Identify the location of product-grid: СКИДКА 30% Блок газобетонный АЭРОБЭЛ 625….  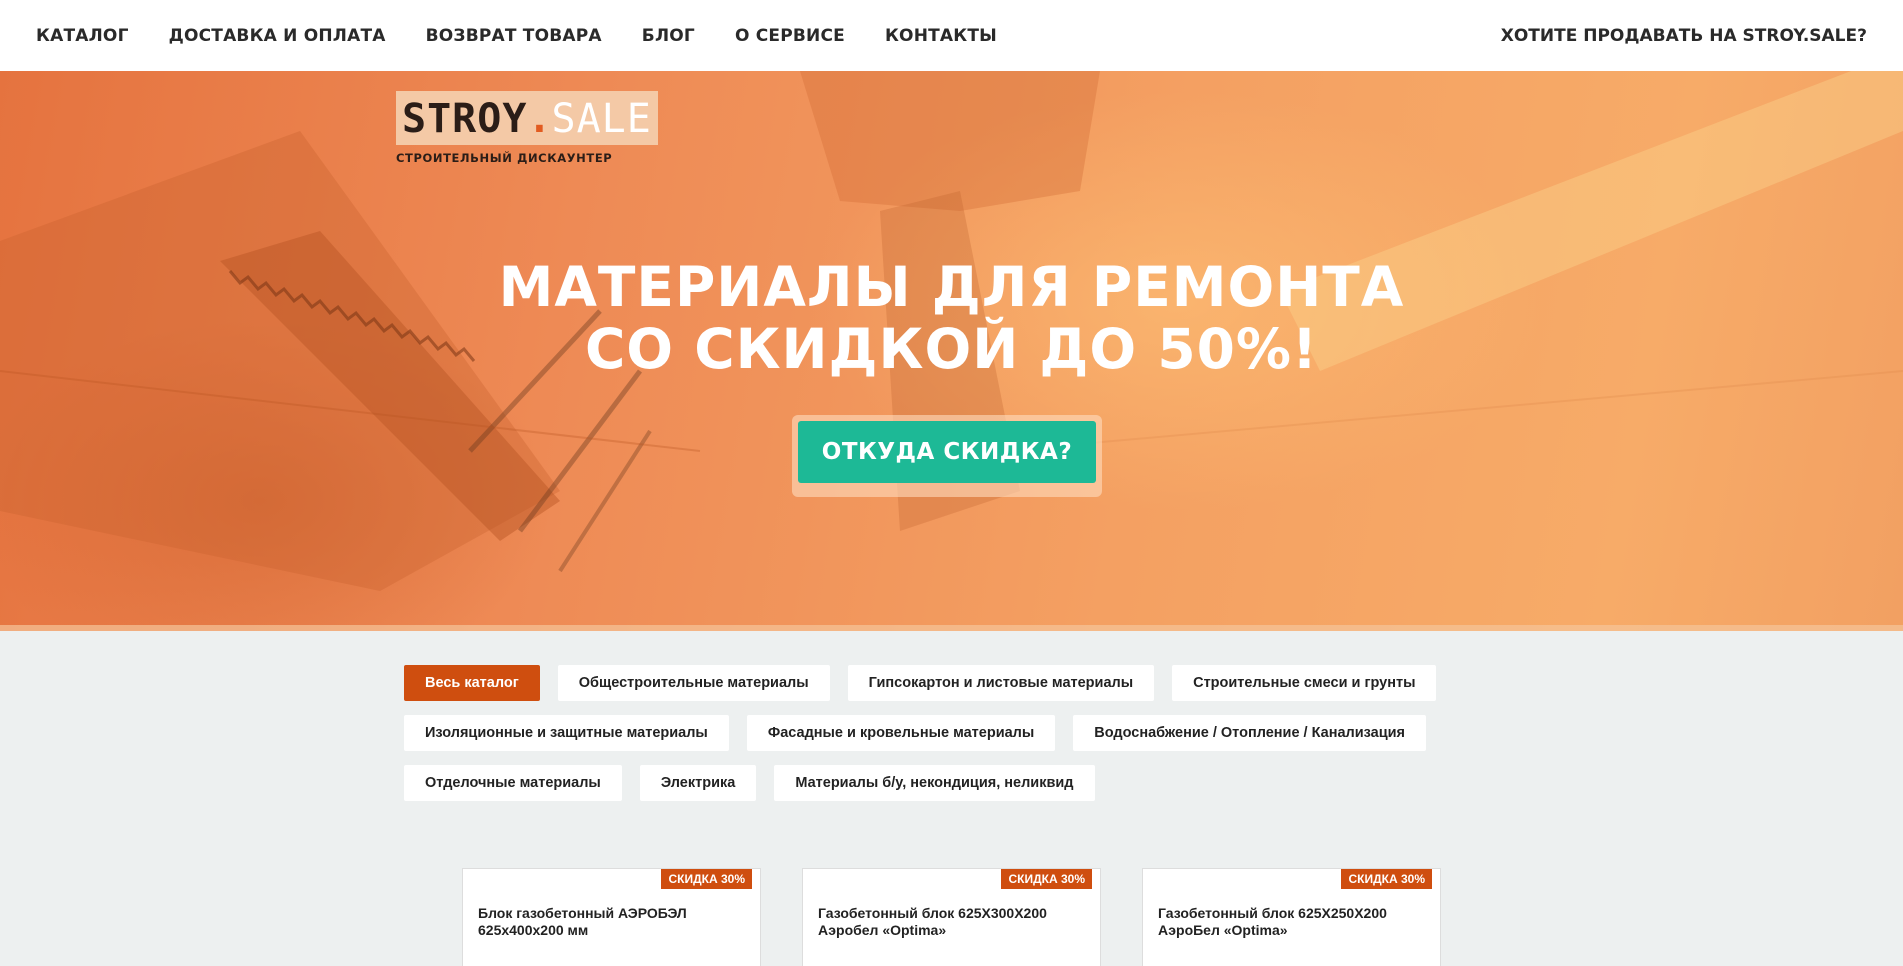
(951, 917).